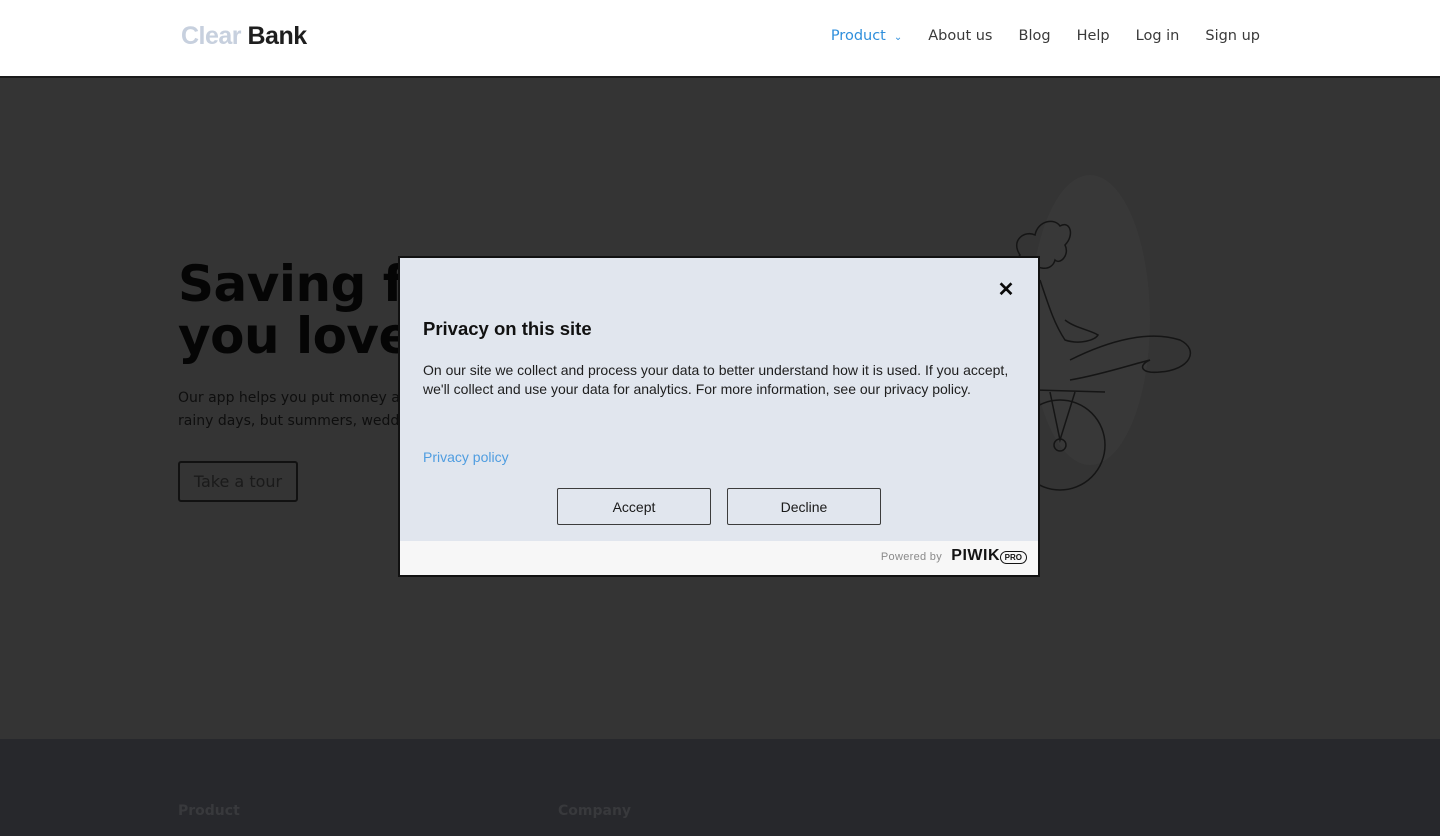 The image size is (1440, 836). What do you see at coordinates (1090, 320) in the screenshot?
I see `illustration-backdrop` at bounding box center [1090, 320].